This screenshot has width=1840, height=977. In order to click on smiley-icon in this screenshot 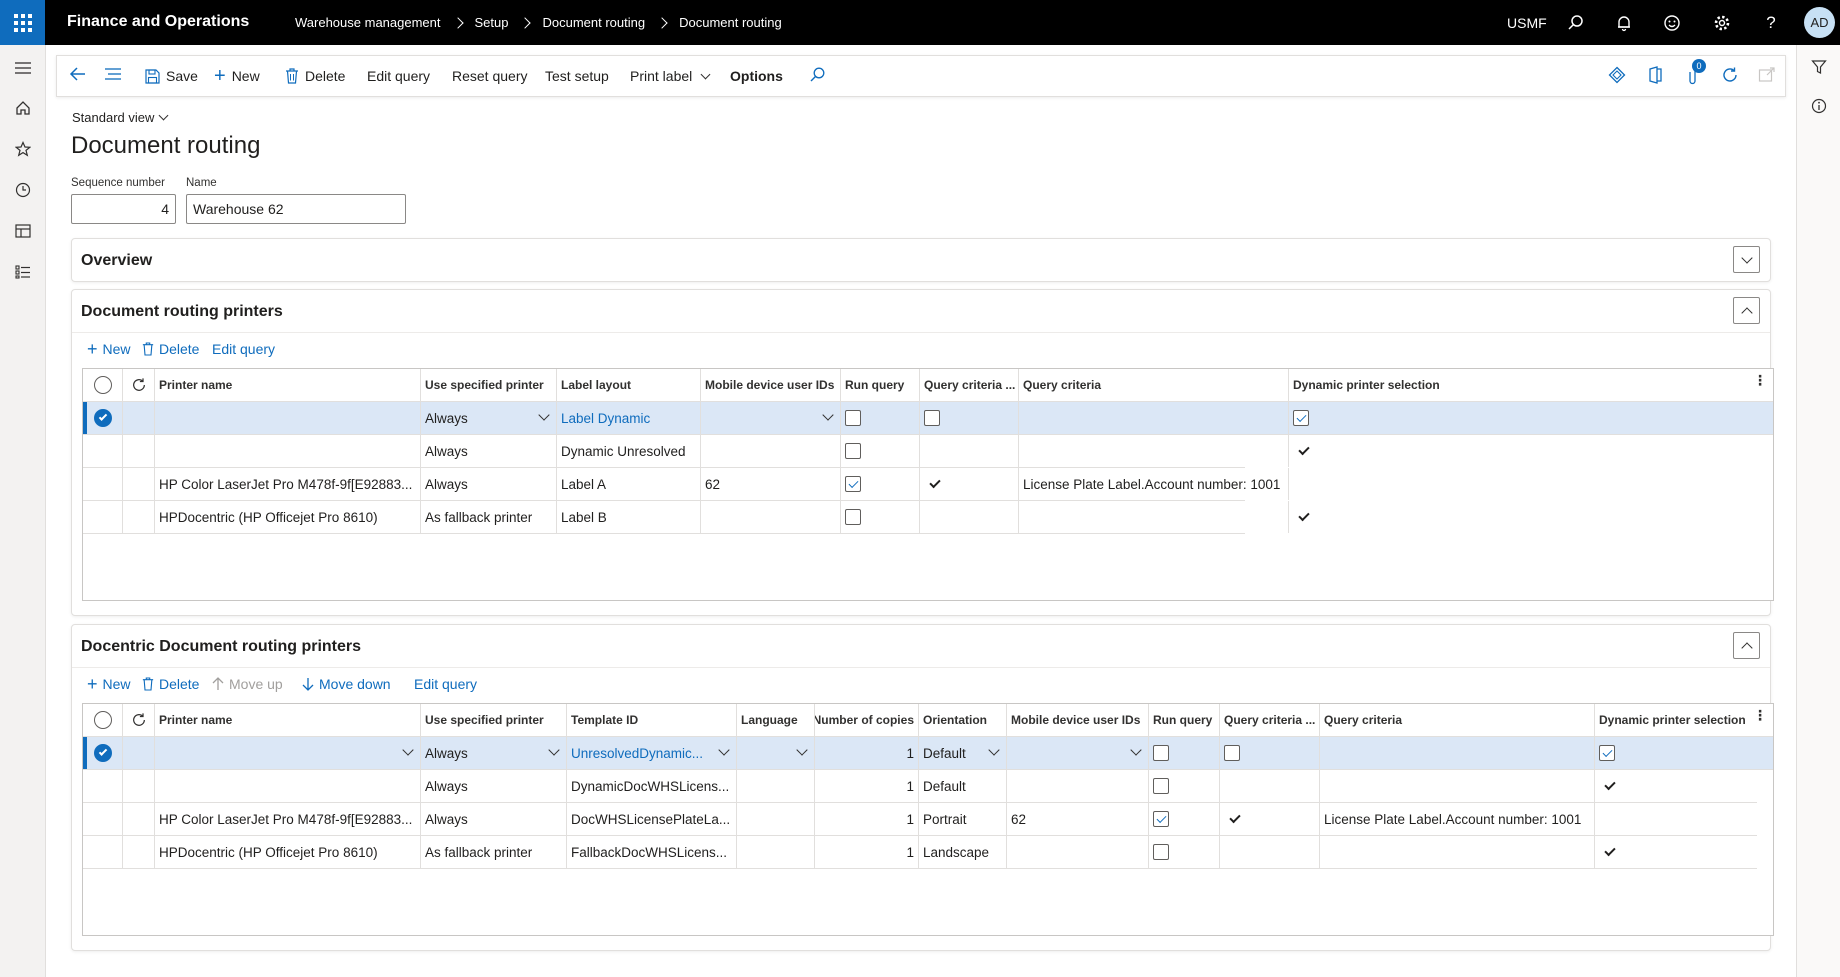, I will do `click(1672, 23)`.